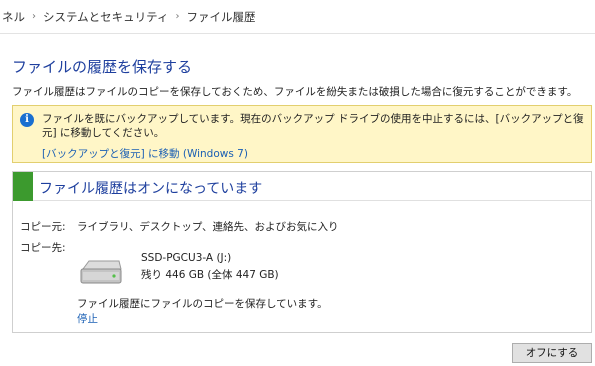 The image size is (595, 366). I want to click on breadcrumb-item-file-history: ファイル履歴, so click(220, 17).